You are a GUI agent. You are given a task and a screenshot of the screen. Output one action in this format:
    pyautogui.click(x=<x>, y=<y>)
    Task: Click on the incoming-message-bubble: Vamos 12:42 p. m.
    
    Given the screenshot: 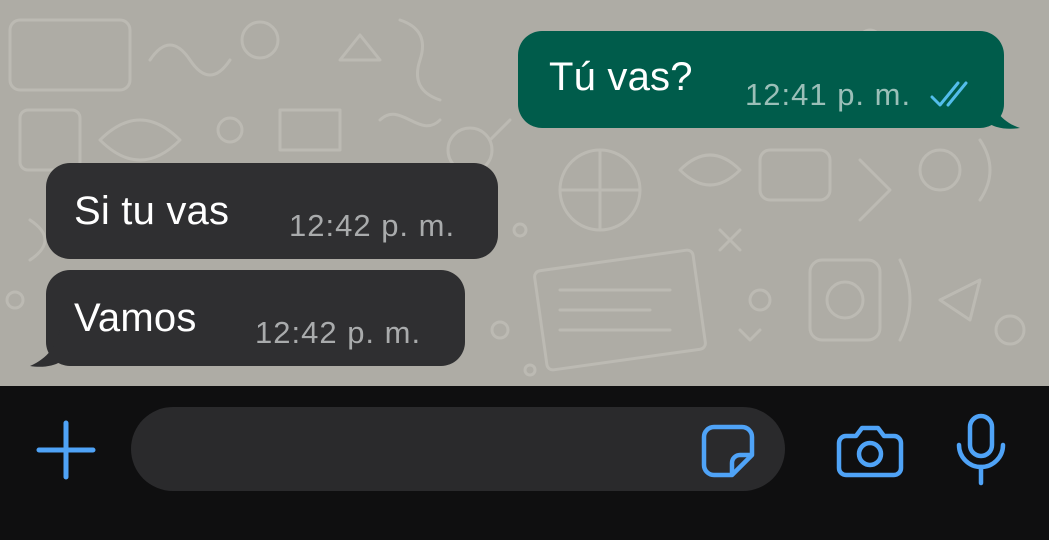 What is the action you would take?
    pyautogui.click(x=255, y=318)
    